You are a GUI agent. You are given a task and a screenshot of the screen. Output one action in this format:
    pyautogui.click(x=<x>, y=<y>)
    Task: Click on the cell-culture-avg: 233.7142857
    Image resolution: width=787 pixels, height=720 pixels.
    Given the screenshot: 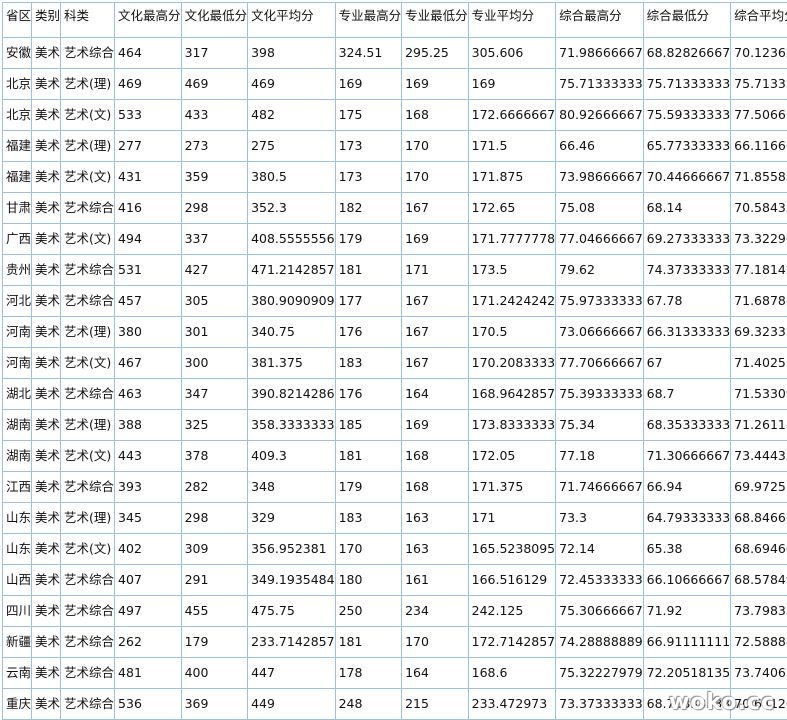 What is the action you would take?
    pyautogui.click(x=292, y=642)
    